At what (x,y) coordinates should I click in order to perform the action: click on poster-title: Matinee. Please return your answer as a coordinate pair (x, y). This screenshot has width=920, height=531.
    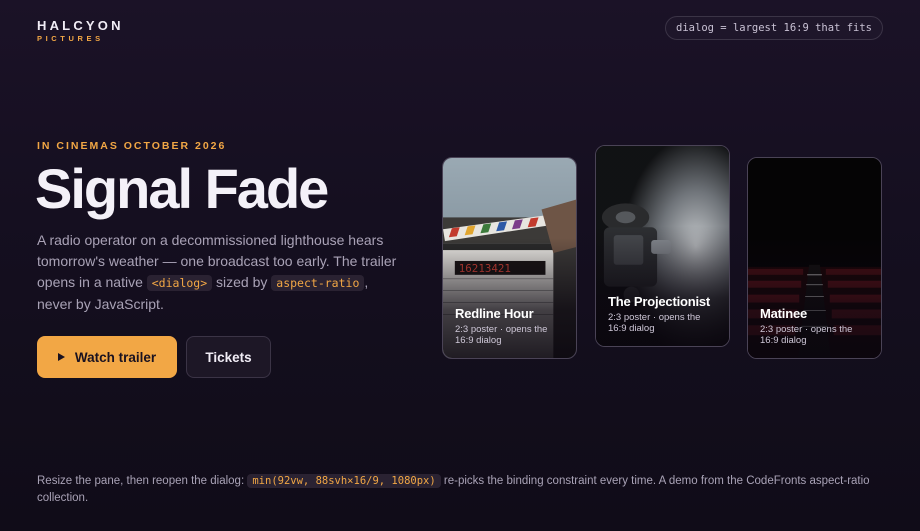
    Looking at the image, I should click on (784, 313).